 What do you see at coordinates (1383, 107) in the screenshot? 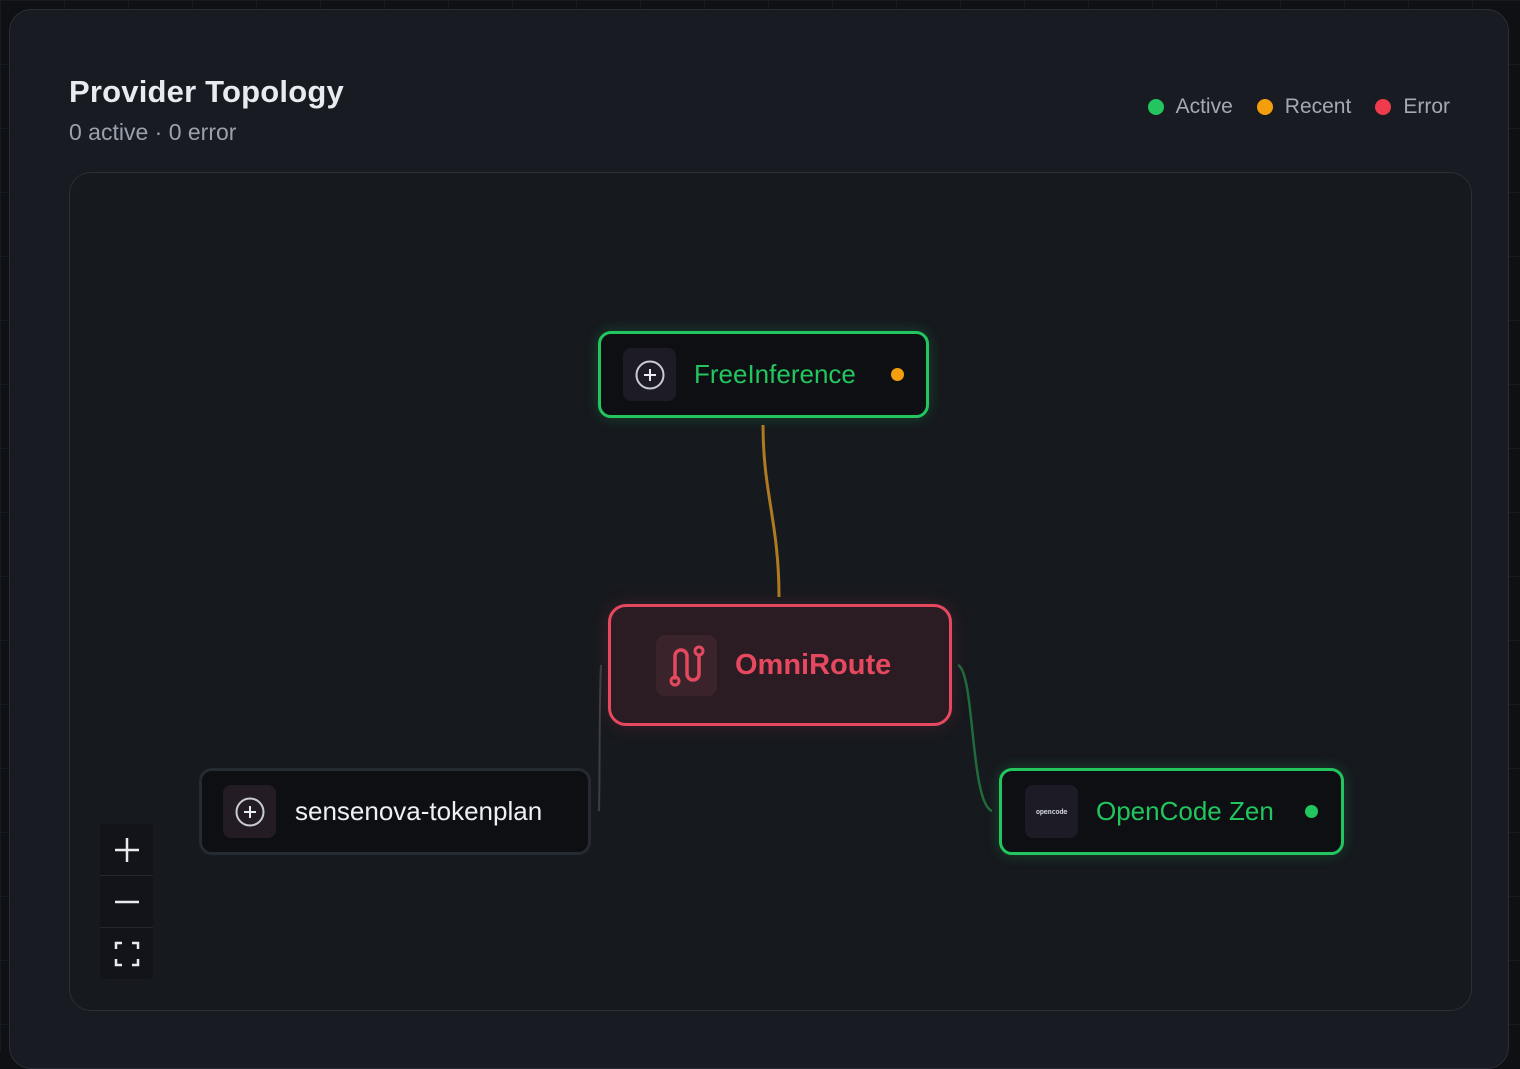
I see `error-dot-icon` at bounding box center [1383, 107].